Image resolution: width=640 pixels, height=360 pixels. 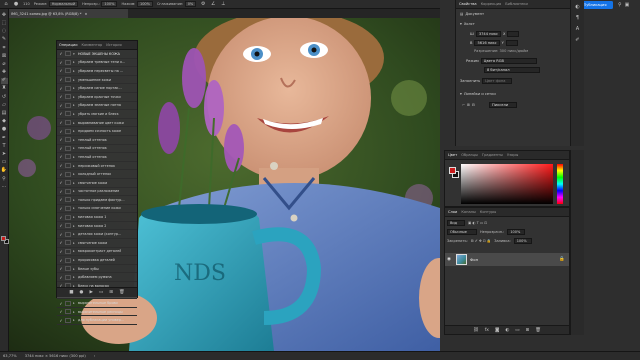 I want to click on guides-header-chevron: ▾, so click(x=461, y=94).